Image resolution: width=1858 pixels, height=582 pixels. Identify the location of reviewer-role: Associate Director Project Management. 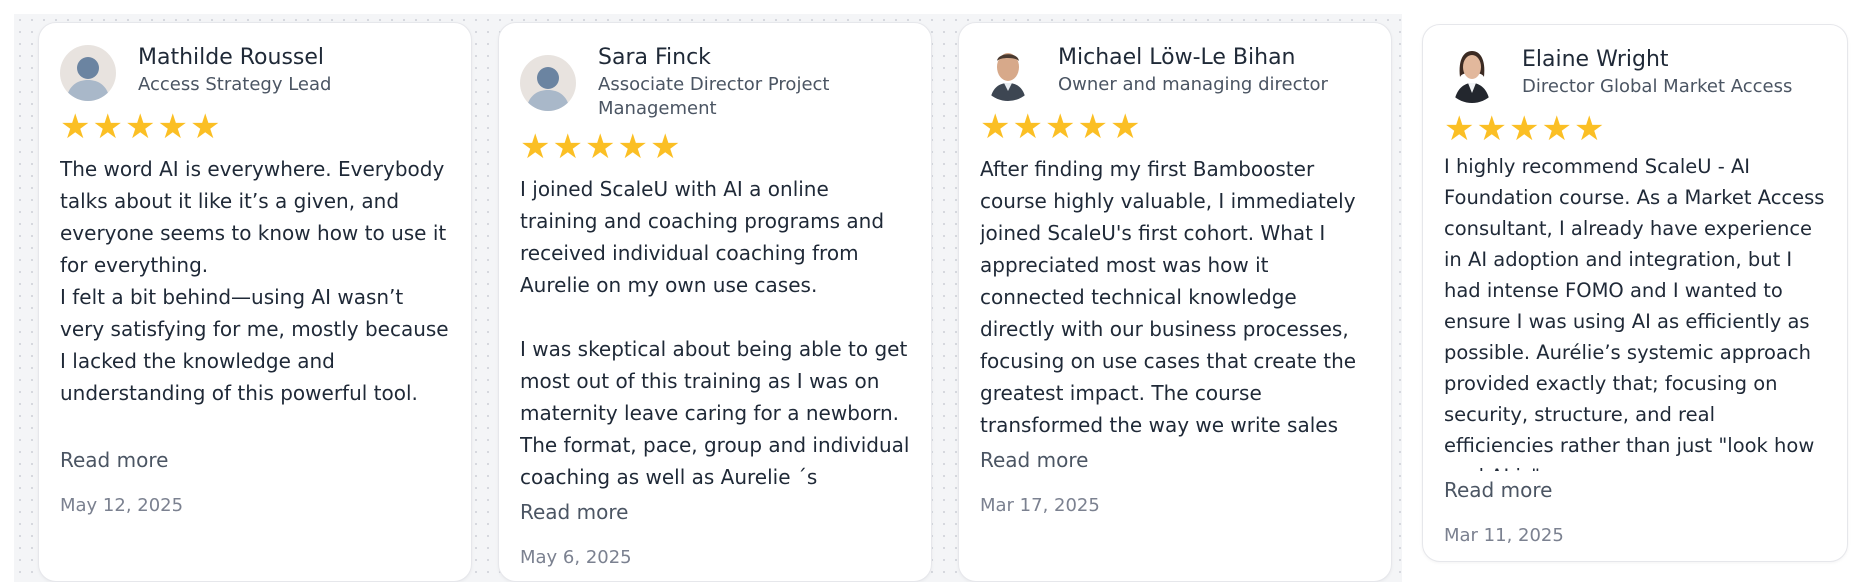
(714, 96).